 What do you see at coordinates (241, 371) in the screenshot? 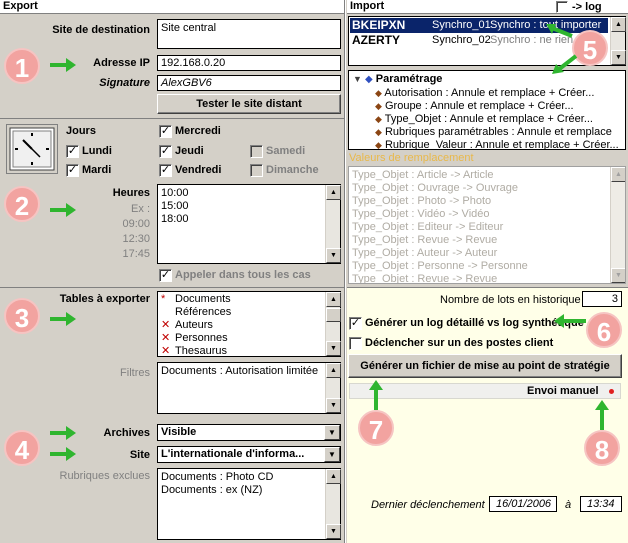
I see `filtres-value: Documents : Autorisation limitée (D` at bounding box center [241, 371].